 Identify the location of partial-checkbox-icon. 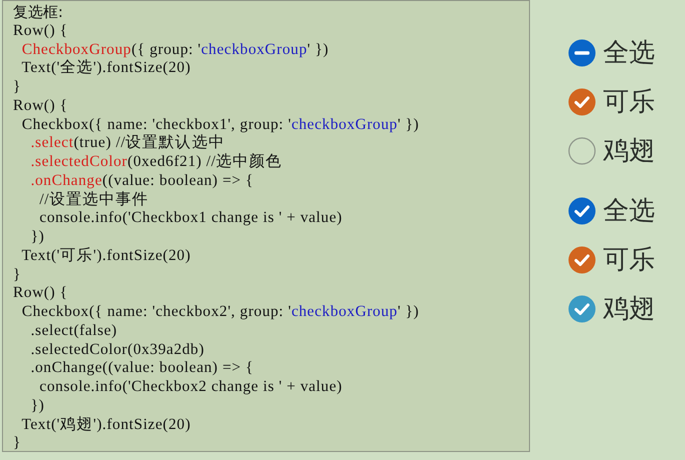
(582, 53).